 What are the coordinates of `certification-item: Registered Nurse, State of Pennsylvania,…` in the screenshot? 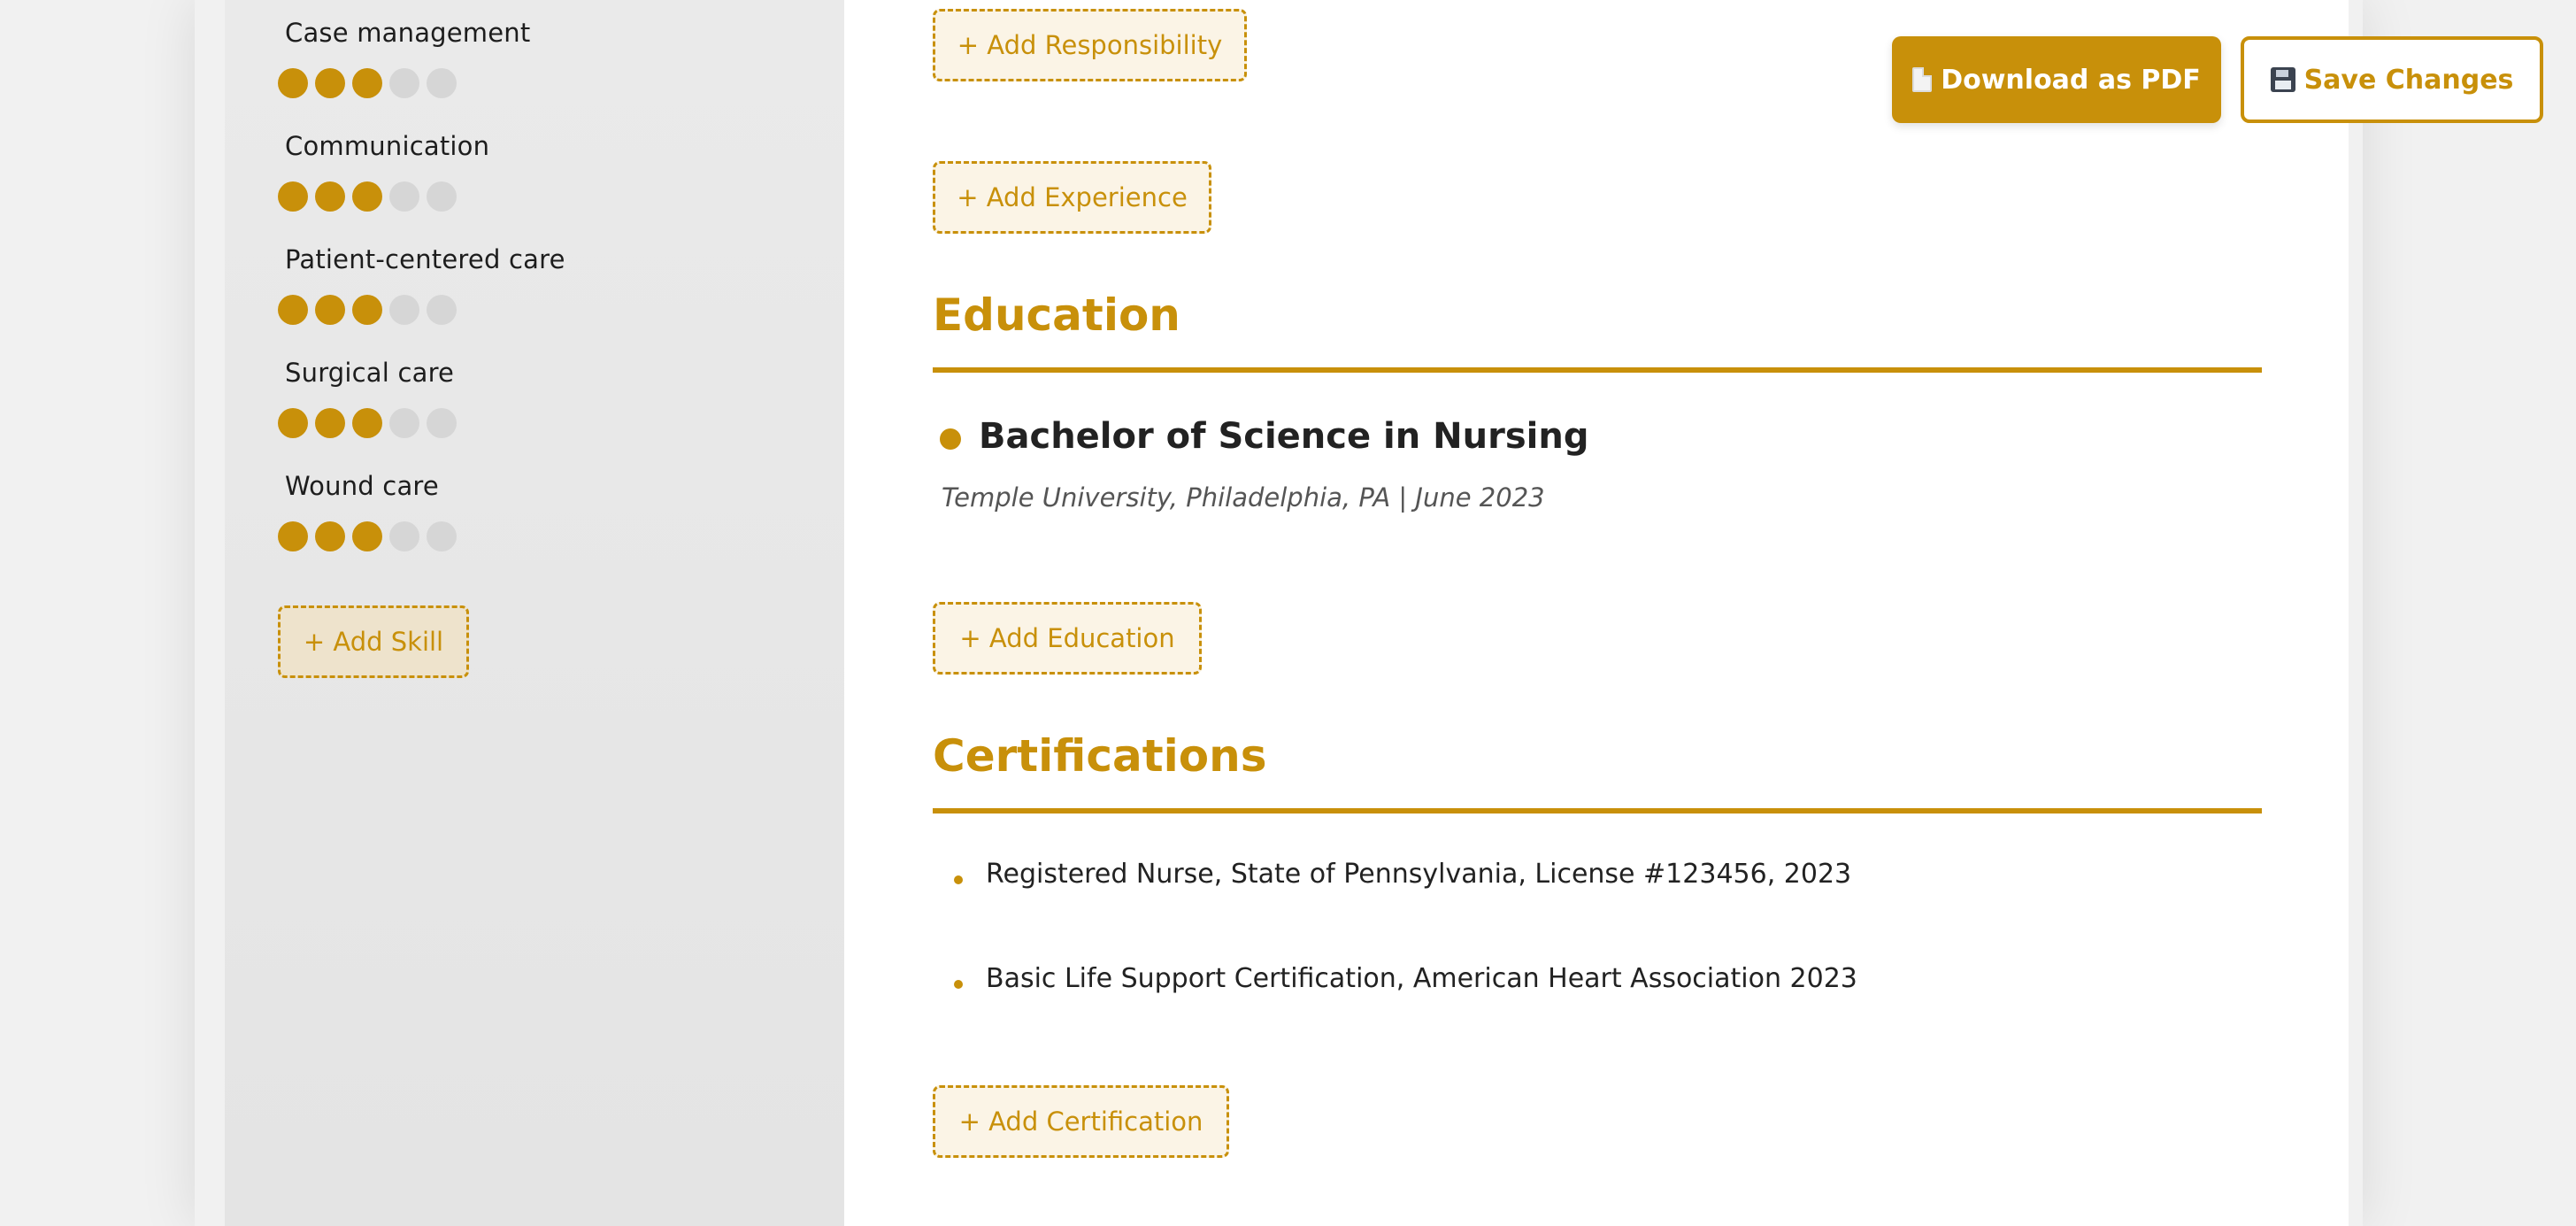 It's located at (1418, 874).